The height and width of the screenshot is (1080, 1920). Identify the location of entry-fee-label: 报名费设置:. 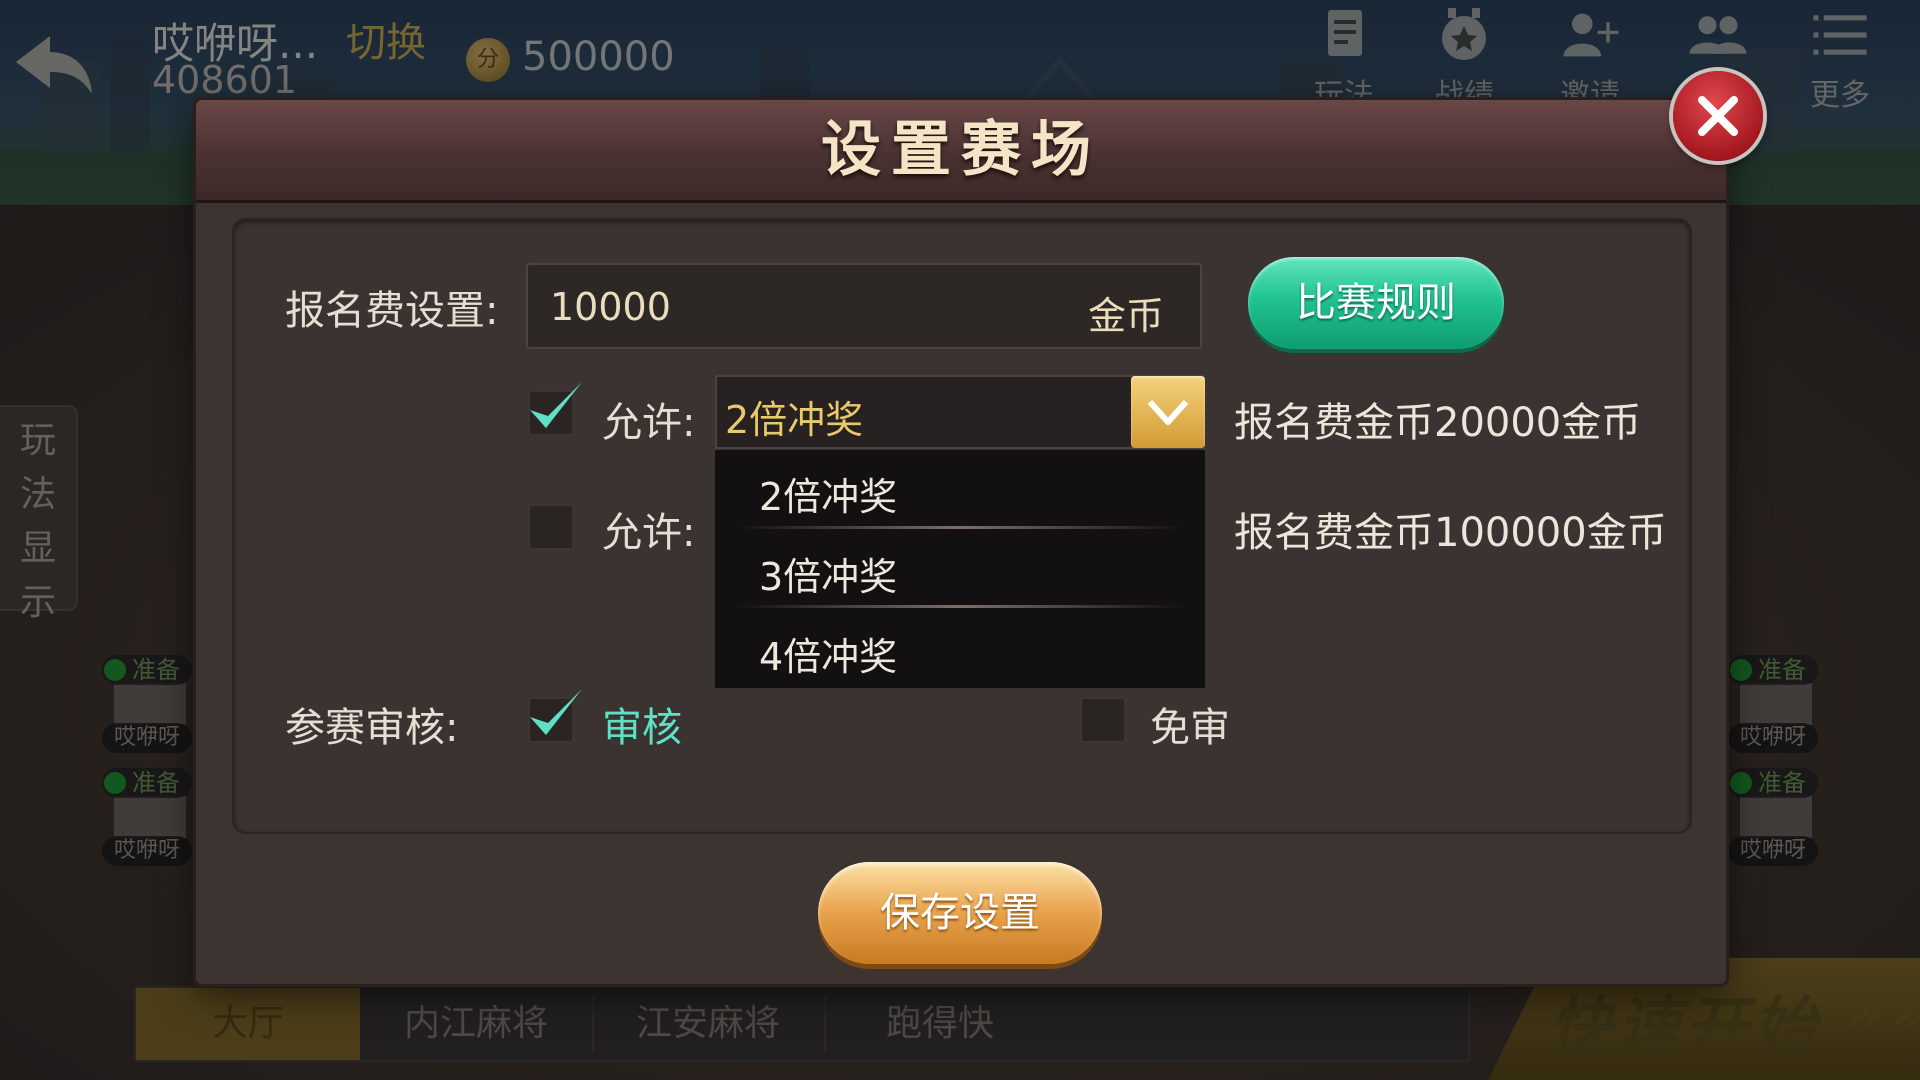
(392, 311).